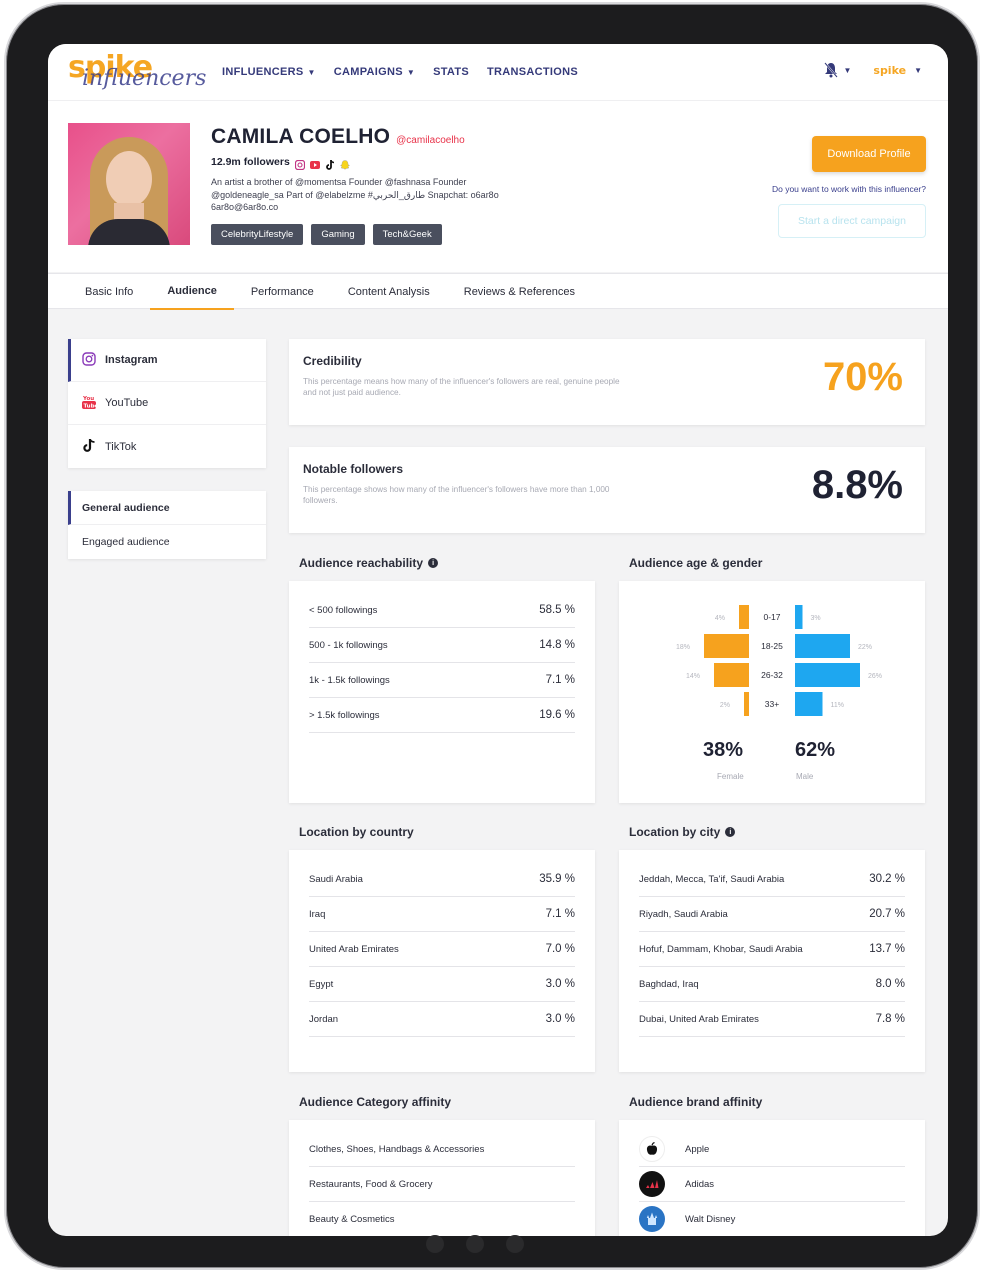 Image resolution: width=982 pixels, height=1274 pixels. Describe the element at coordinates (869, 154) in the screenshot. I see `download-profile-button: Download Profile` at that location.